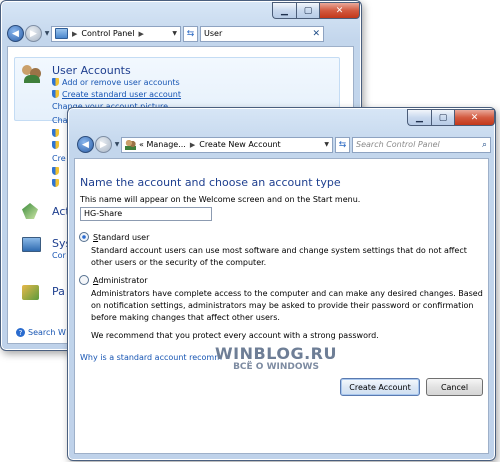 The height and width of the screenshot is (462, 500). I want to click on account-name-input: HG-Share, so click(146, 214).